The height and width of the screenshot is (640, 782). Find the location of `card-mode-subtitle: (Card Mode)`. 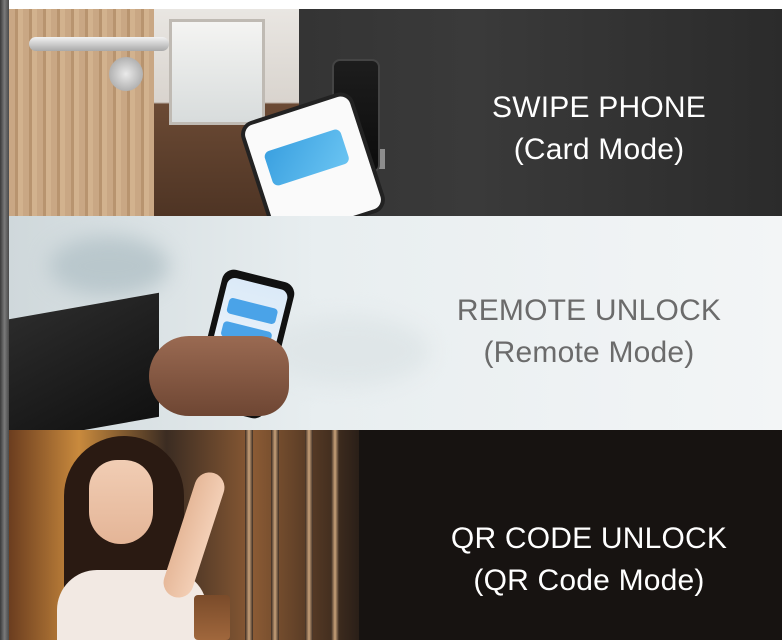

card-mode-subtitle: (Card Mode) is located at coordinates (599, 149).